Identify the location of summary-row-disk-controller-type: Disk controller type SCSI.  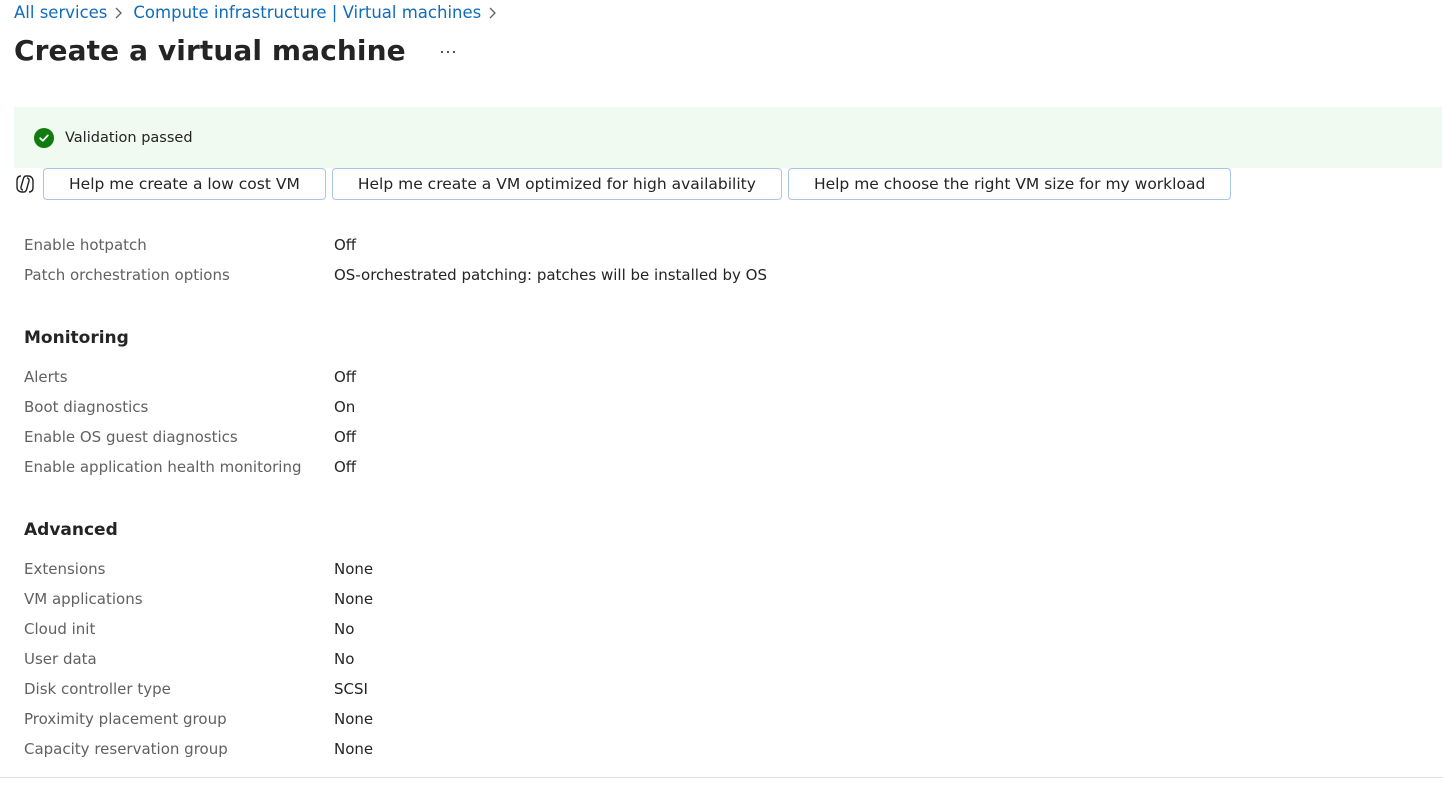
(196, 689).